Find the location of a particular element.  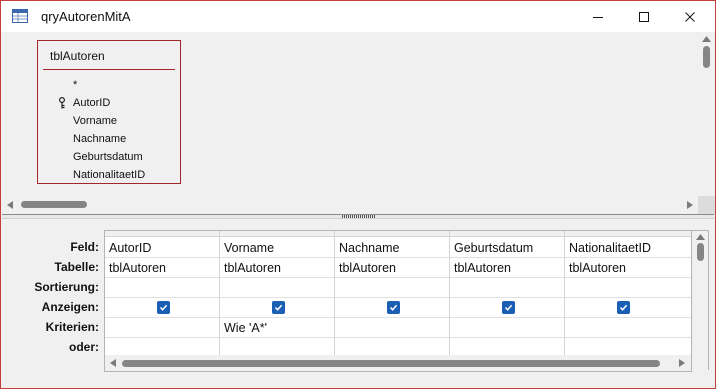

grid-column: Vorname tblAutoren Wie 'A*' is located at coordinates (277, 300).